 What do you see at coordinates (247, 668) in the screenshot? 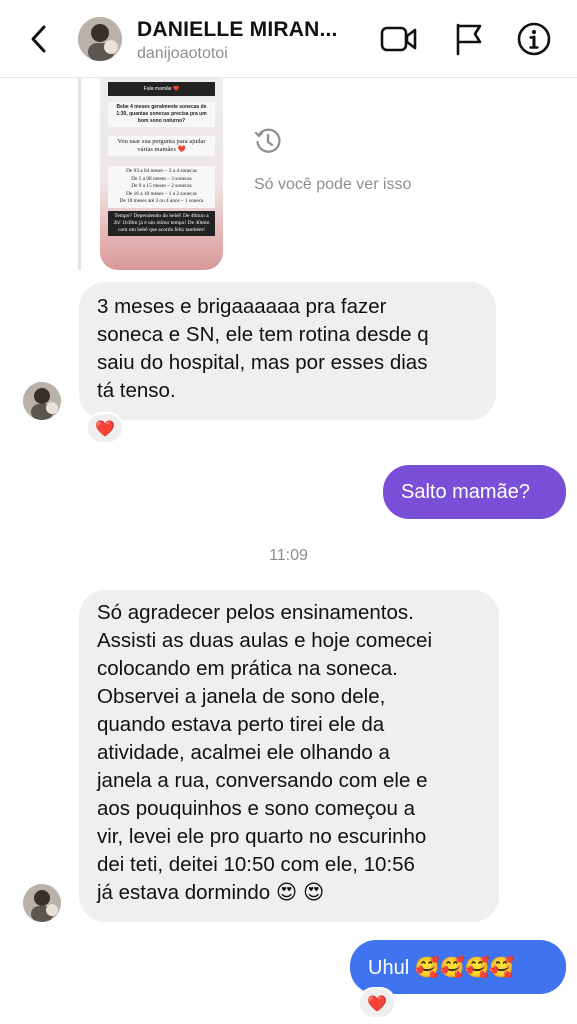
I see `message-line: colocando em prática na soneca.` at bounding box center [247, 668].